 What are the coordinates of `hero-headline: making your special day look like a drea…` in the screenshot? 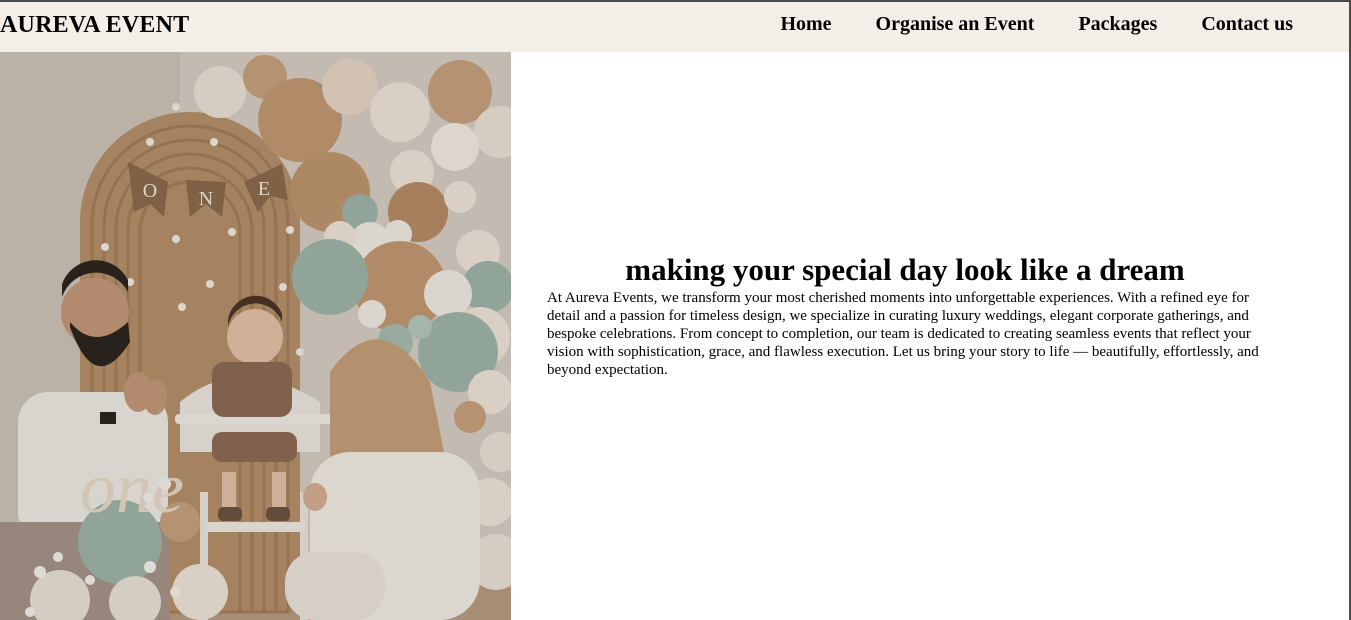 It's located at (905, 269).